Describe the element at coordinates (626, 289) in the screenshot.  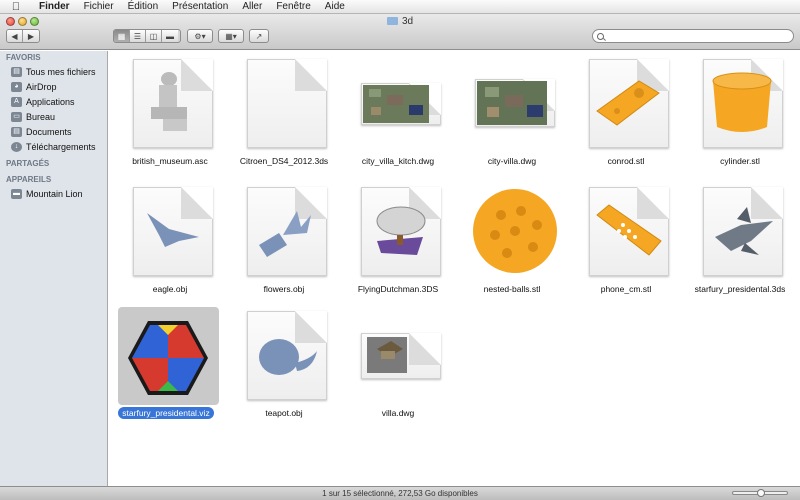
I see `file-name: phone_cm.stl` at that location.